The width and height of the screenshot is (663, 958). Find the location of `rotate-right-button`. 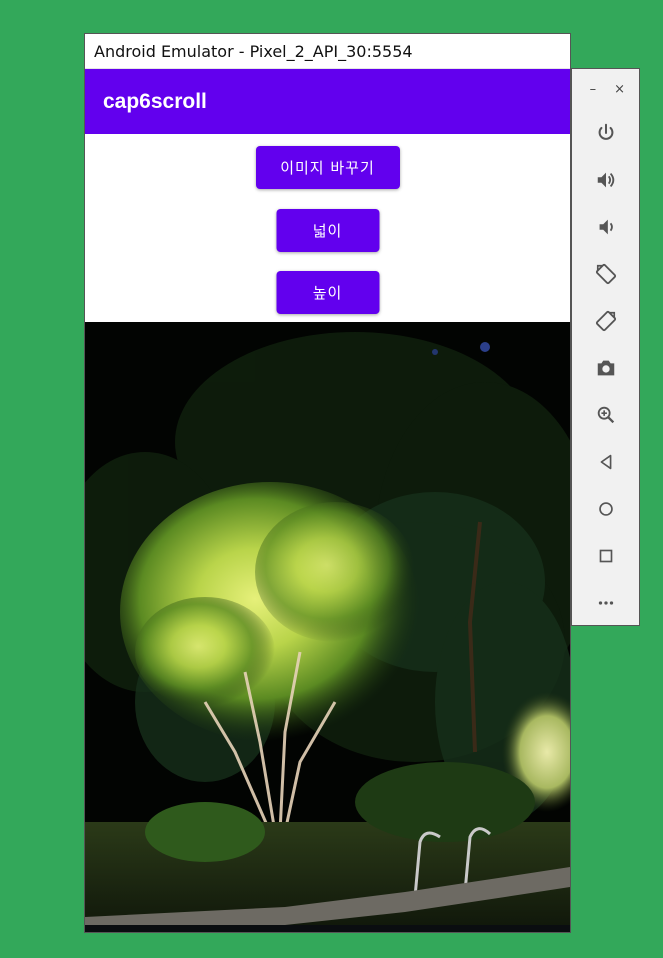

rotate-right-button is located at coordinates (605, 320).